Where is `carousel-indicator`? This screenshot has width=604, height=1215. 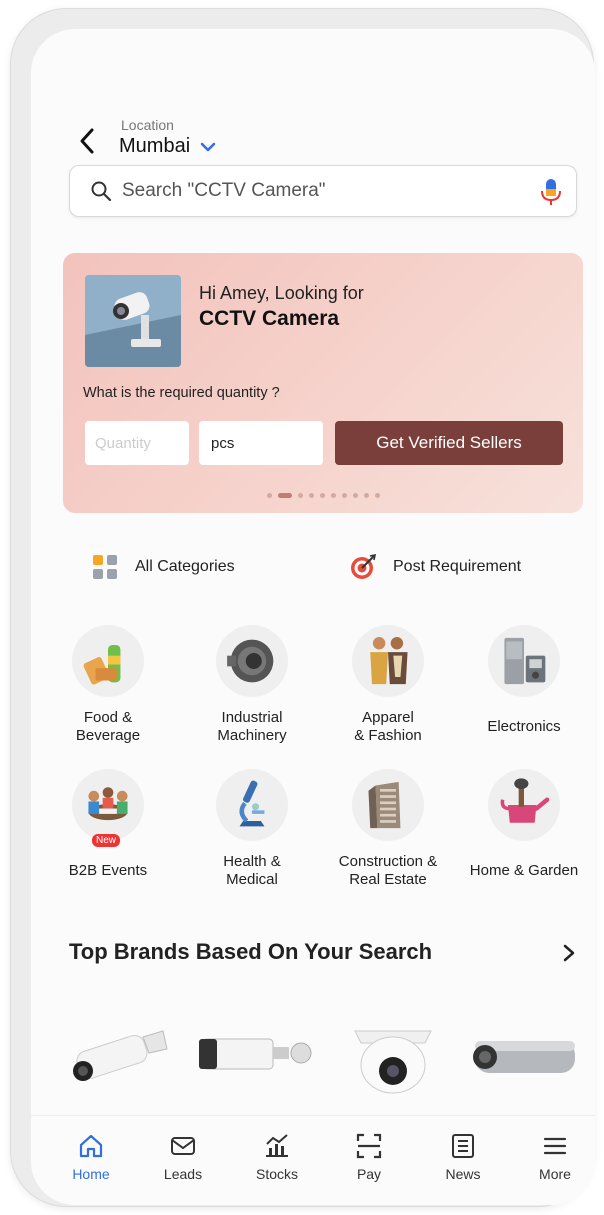 carousel-indicator is located at coordinates (323, 495).